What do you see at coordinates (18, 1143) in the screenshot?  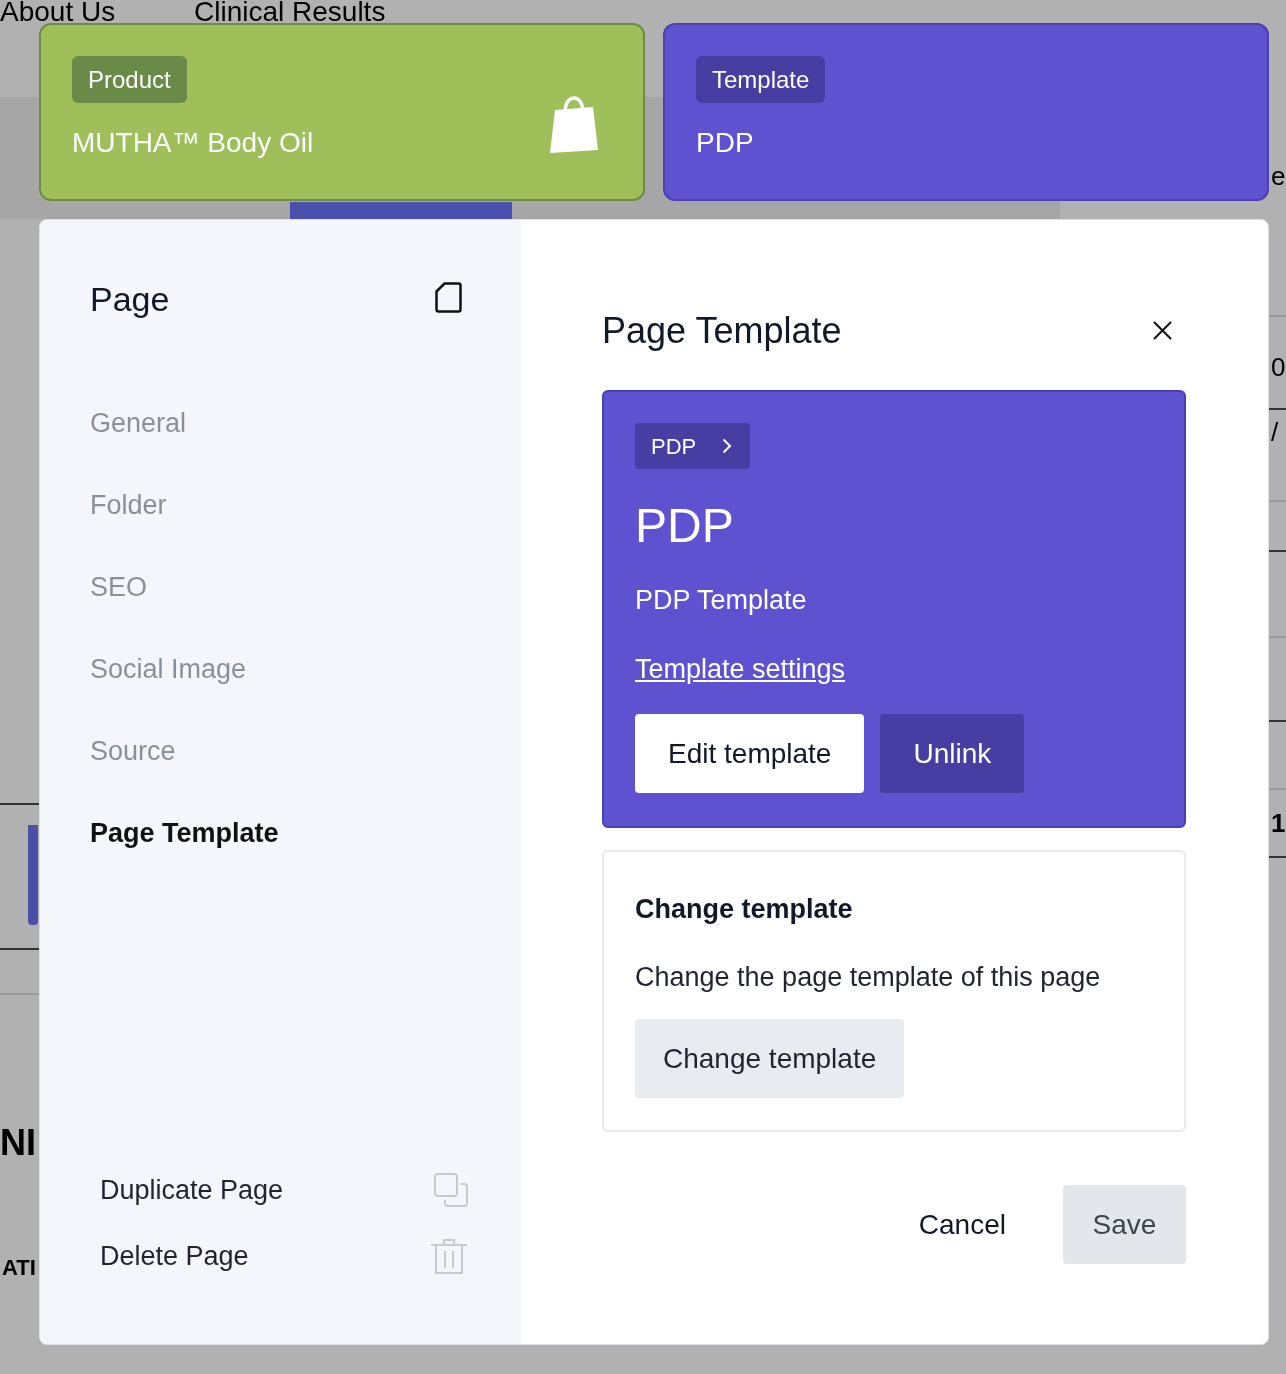 I see `text-fragment: NI` at bounding box center [18, 1143].